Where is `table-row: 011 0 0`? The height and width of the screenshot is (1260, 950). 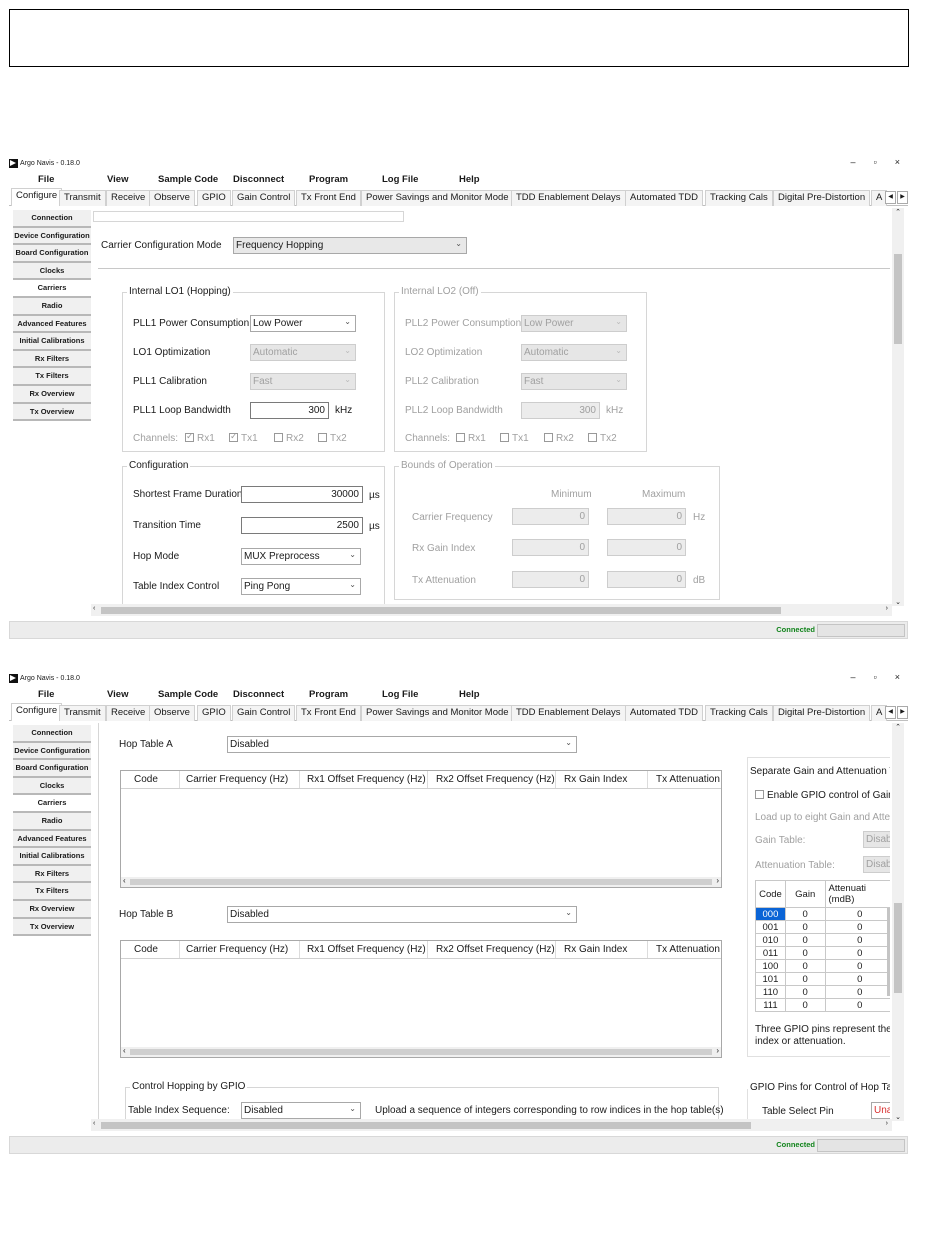 table-row: 011 0 0 is located at coordinates (822, 953).